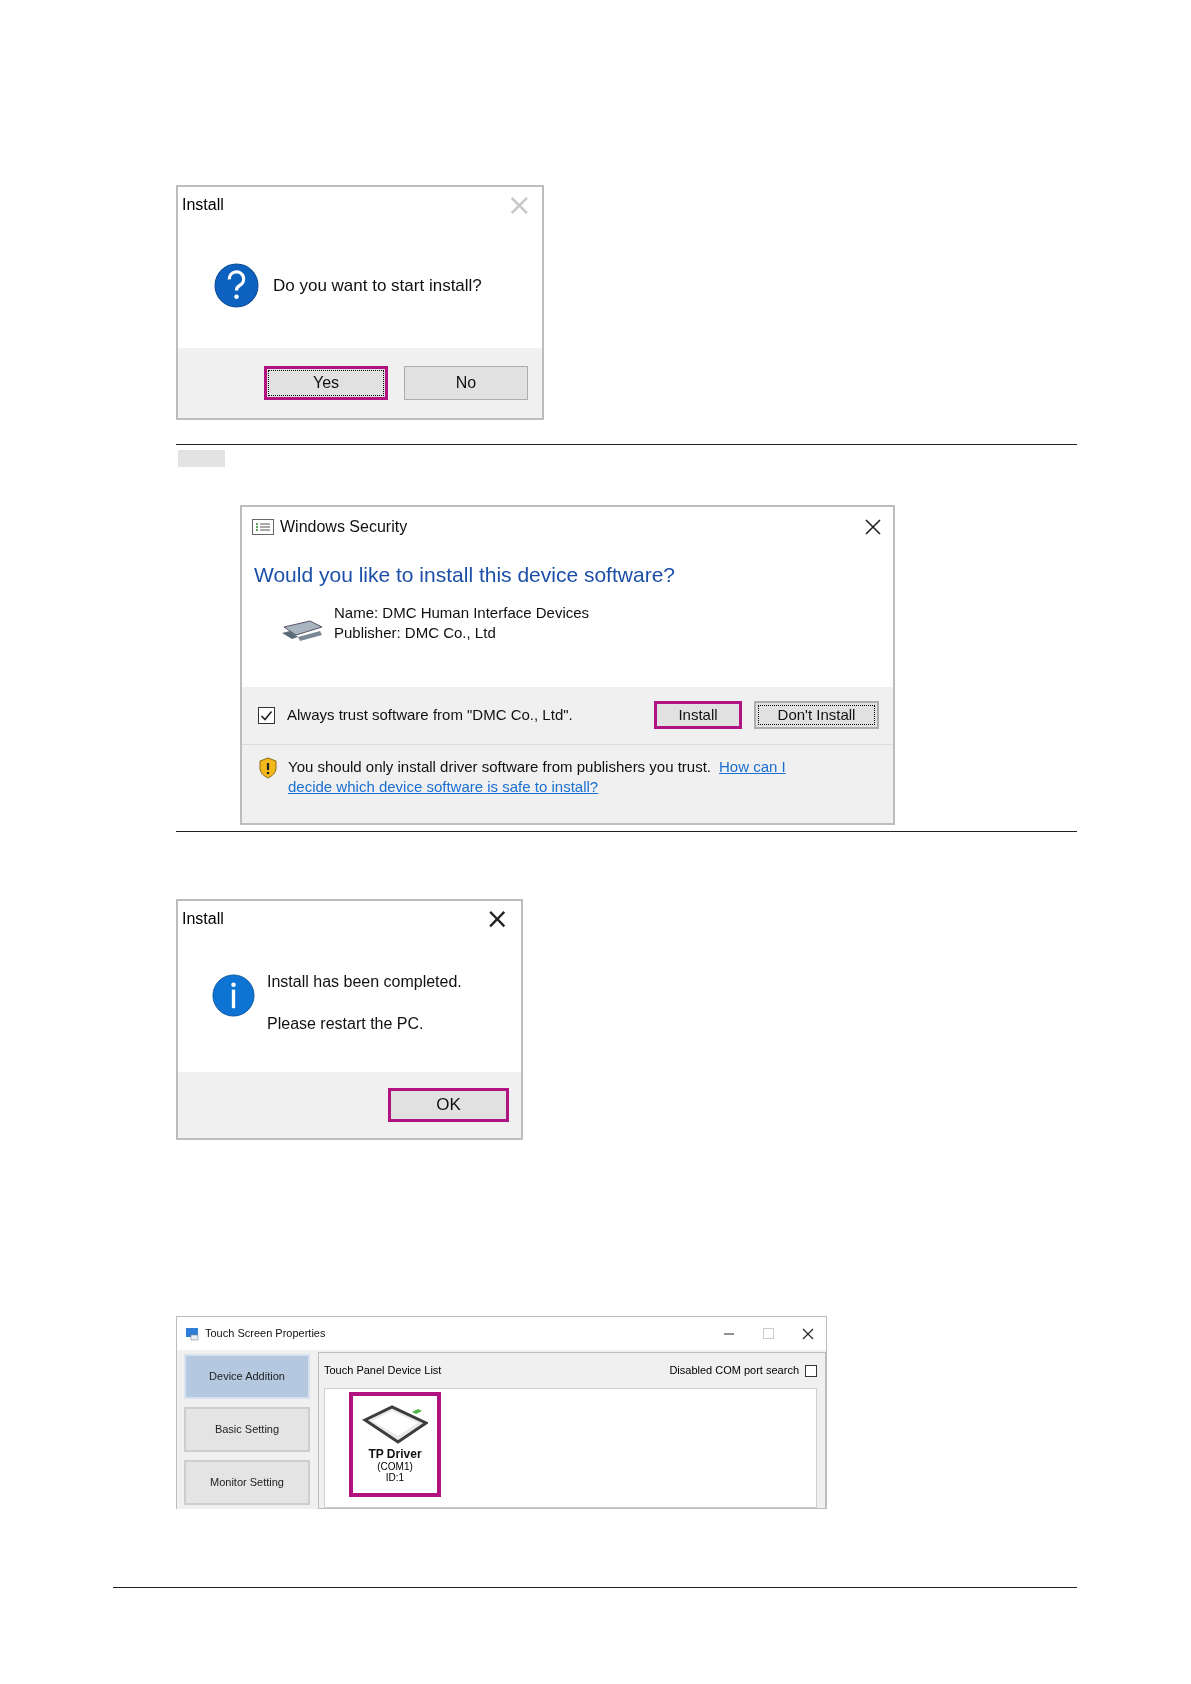 The image size is (1191, 1684). I want to click on dialog-button: Don't Install, so click(816, 715).